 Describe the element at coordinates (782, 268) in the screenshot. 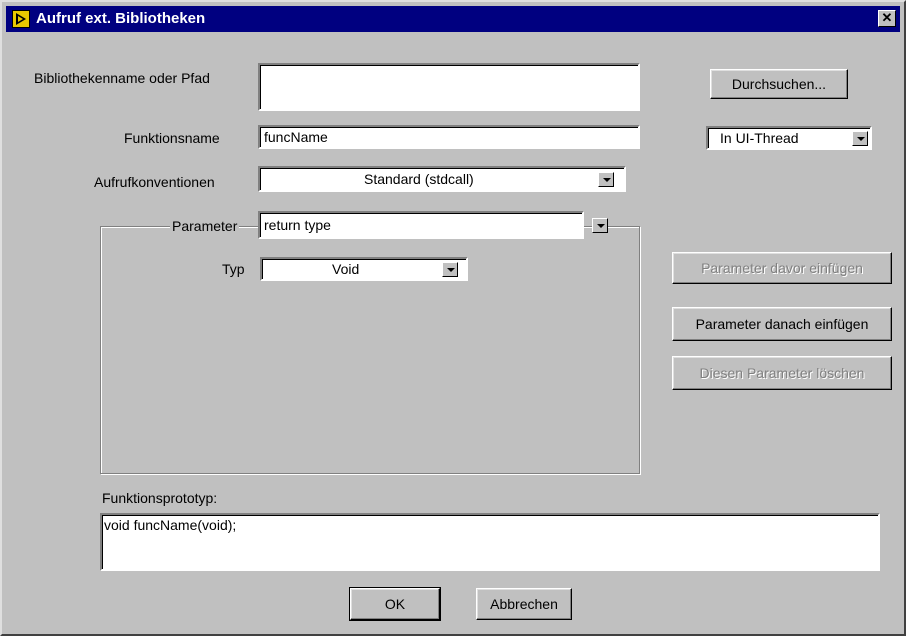

I see `insert-parameter-before-button: Parameter davor einfügen` at that location.